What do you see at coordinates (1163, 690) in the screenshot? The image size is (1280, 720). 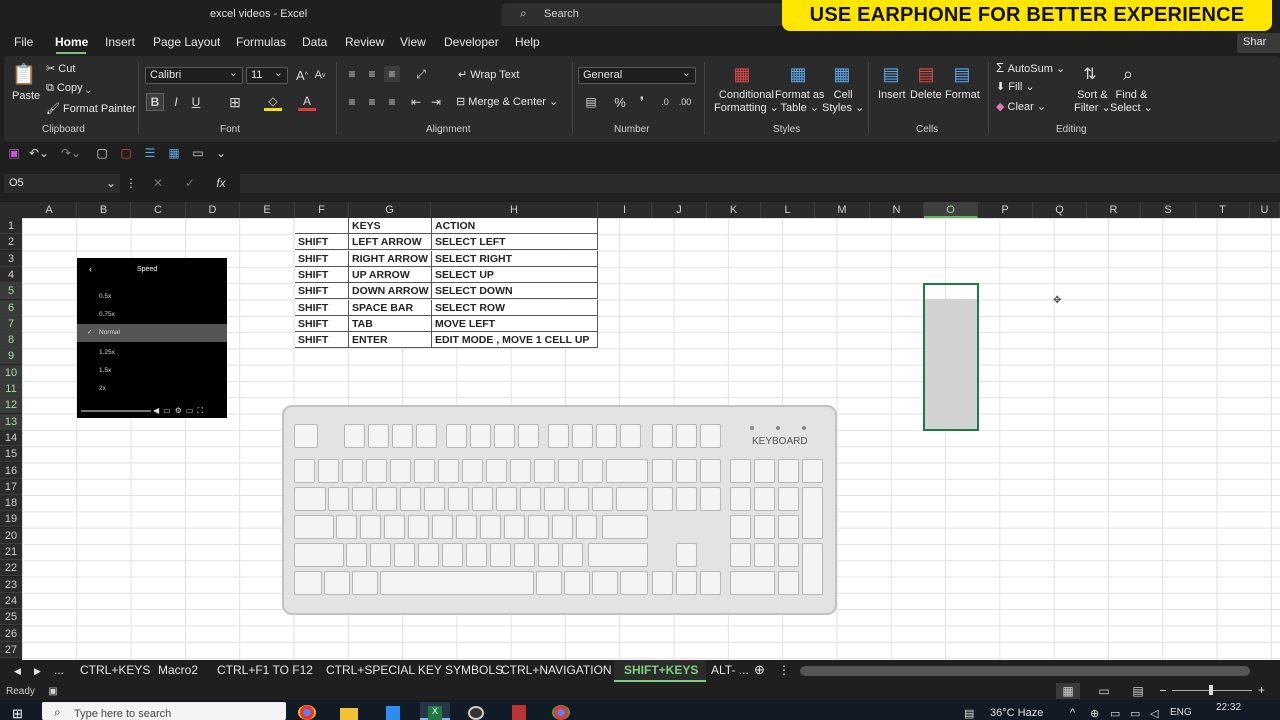 I see `zoom-out-icon` at bounding box center [1163, 690].